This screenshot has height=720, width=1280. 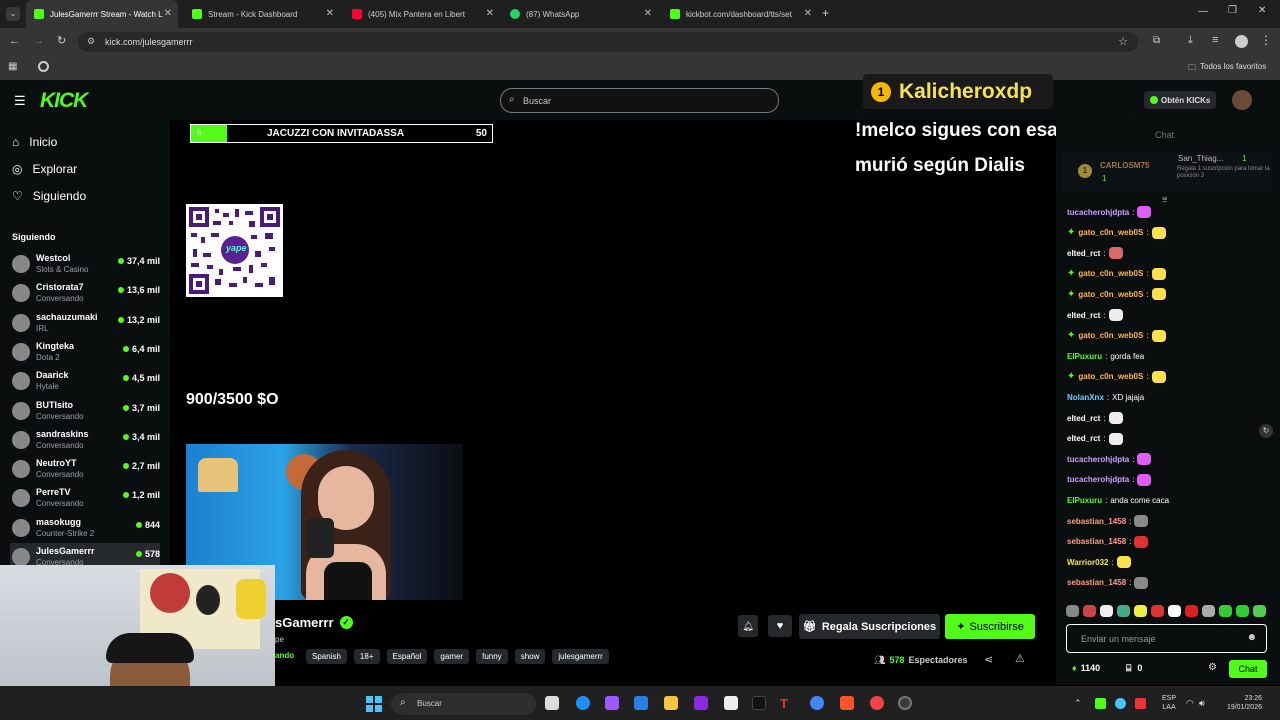 What do you see at coordinates (530, 656) in the screenshot?
I see `stream-tag: show` at bounding box center [530, 656].